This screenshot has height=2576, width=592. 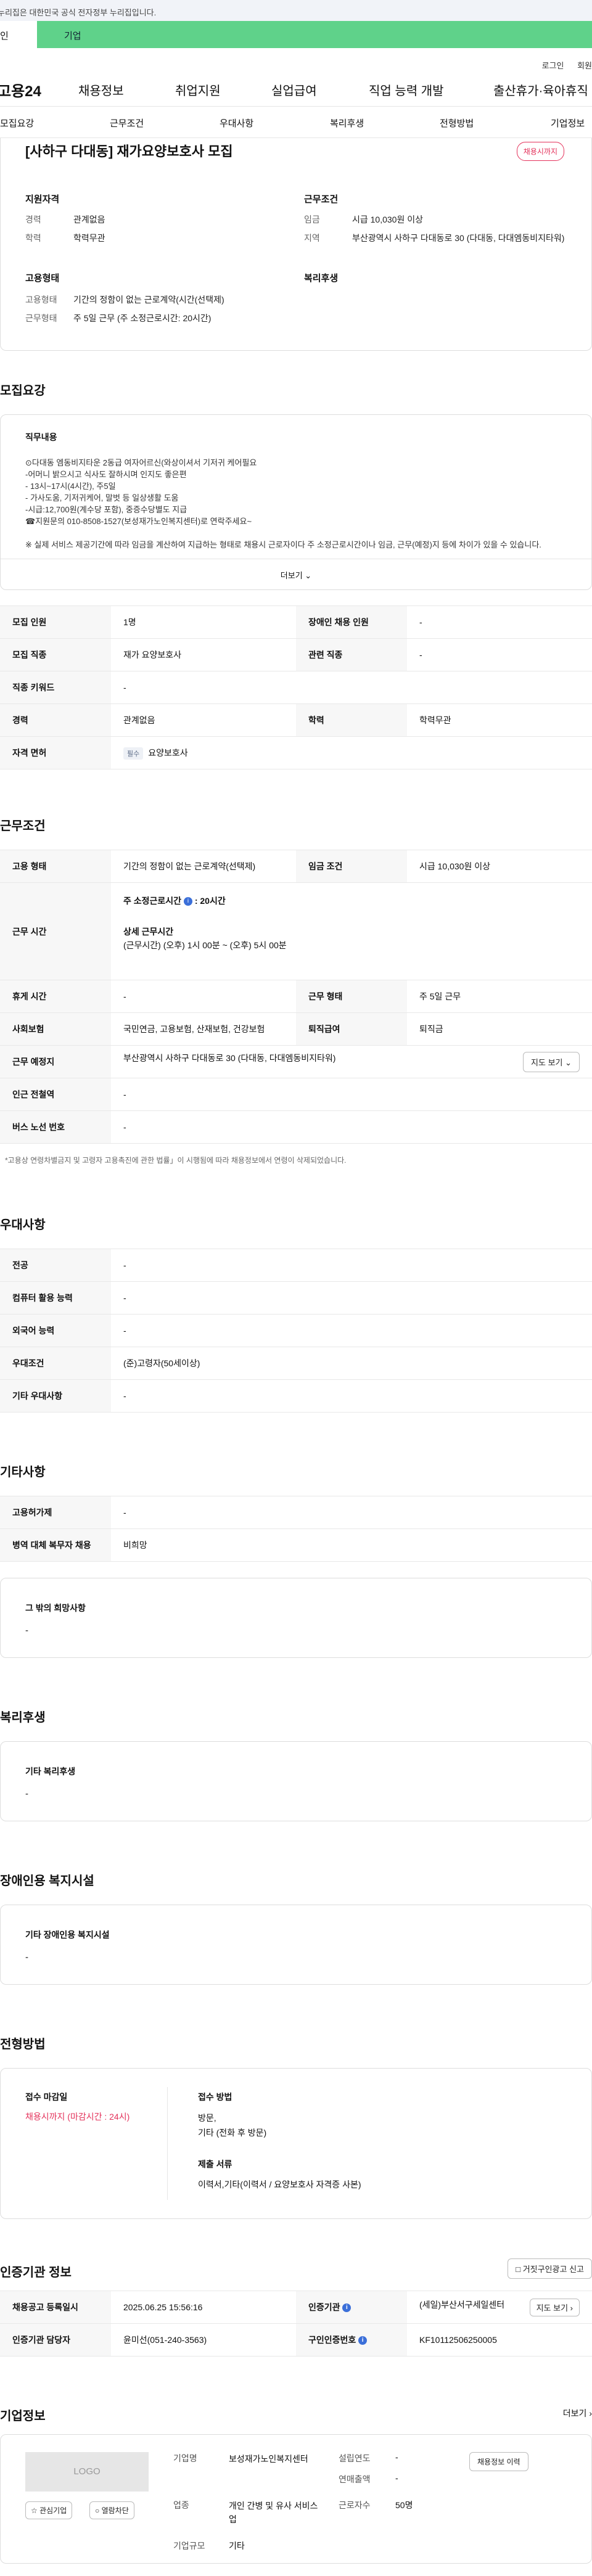 I want to click on login-link: 로그인, so click(x=553, y=65).